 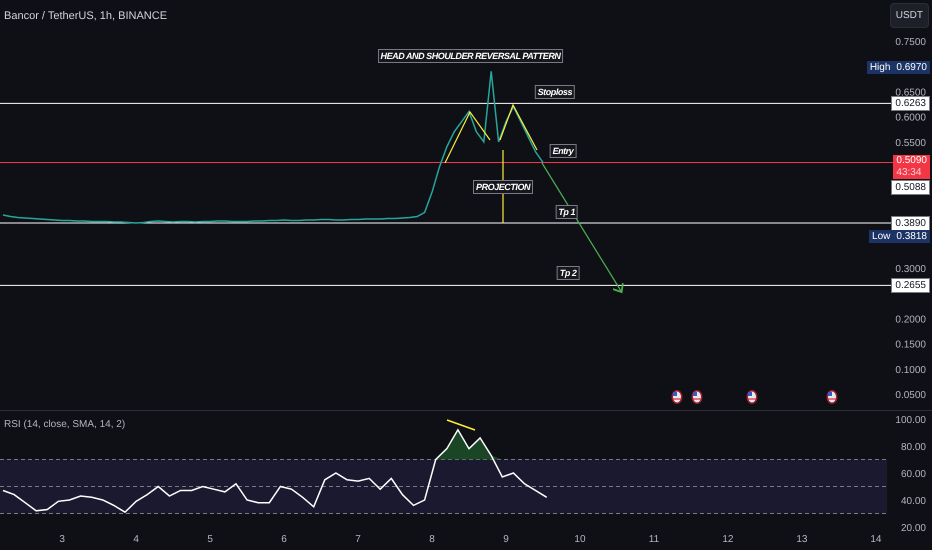 What do you see at coordinates (910, 286) in the screenshot?
I see `price-tag: 0.2655` at bounding box center [910, 286].